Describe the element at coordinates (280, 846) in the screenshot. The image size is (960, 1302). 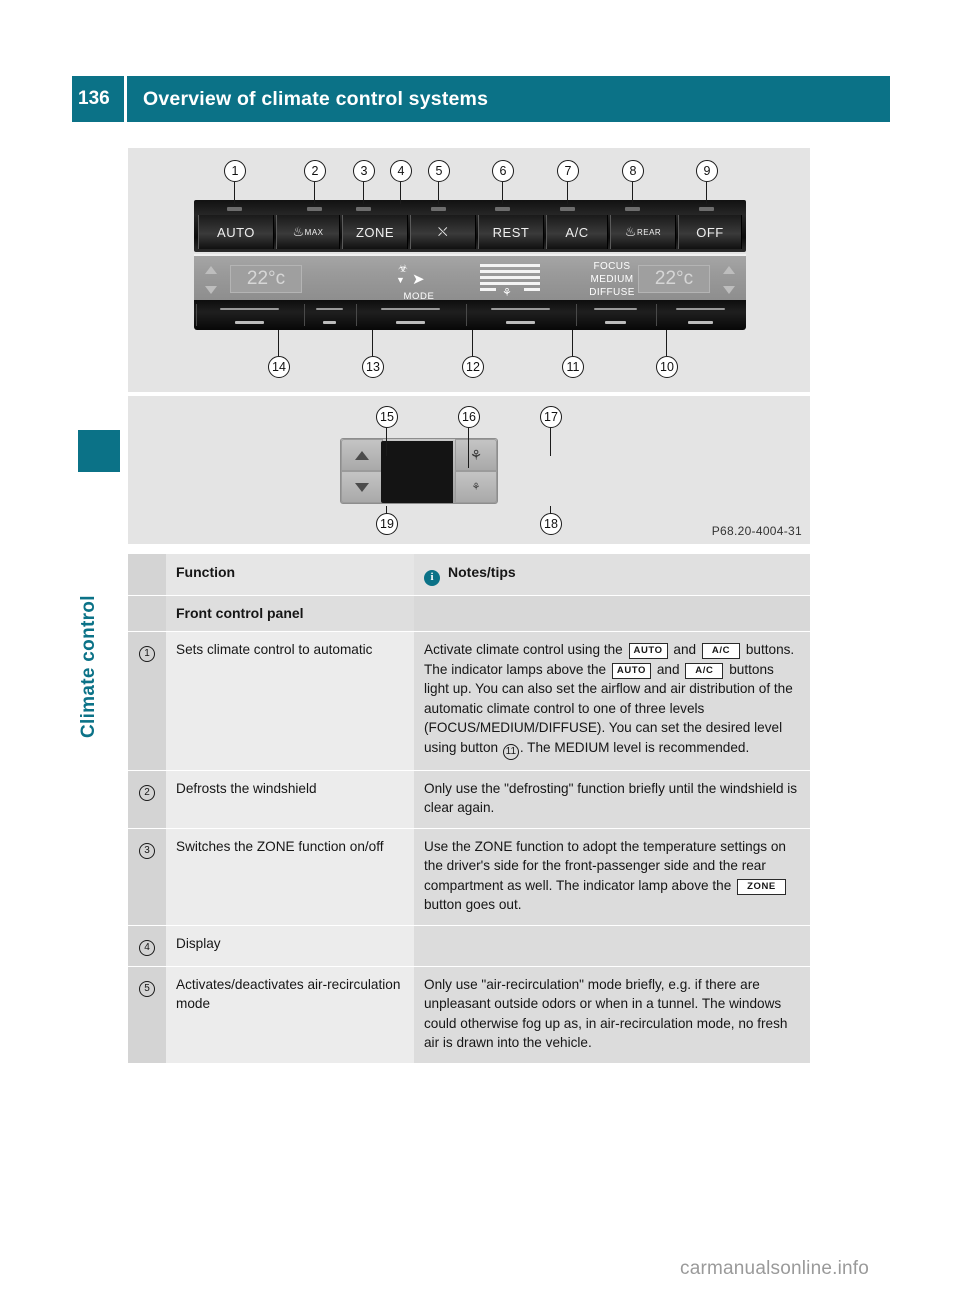
I see `row-function-3: Switches the ZONE function on/off` at that location.